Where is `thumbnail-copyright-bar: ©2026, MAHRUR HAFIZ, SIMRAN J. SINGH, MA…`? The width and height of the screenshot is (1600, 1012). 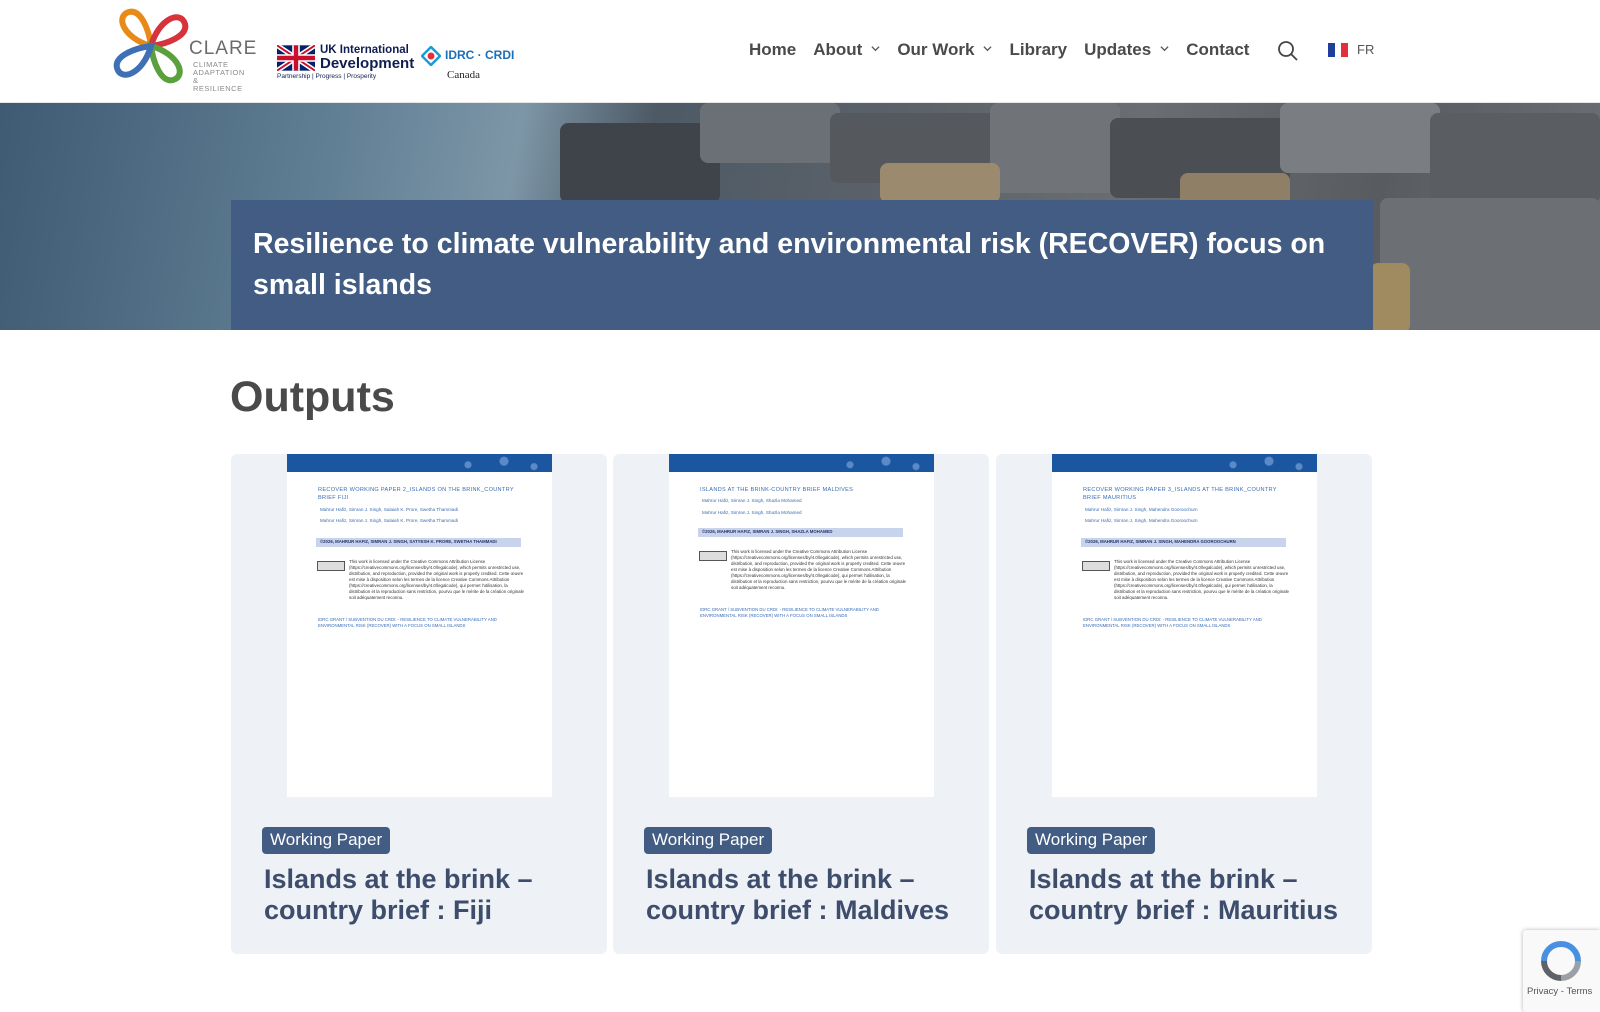
thumbnail-copyright-bar: ©2026, MAHRUR HAFIZ, SIMRAN J. SINGH, MA… is located at coordinates (1183, 542).